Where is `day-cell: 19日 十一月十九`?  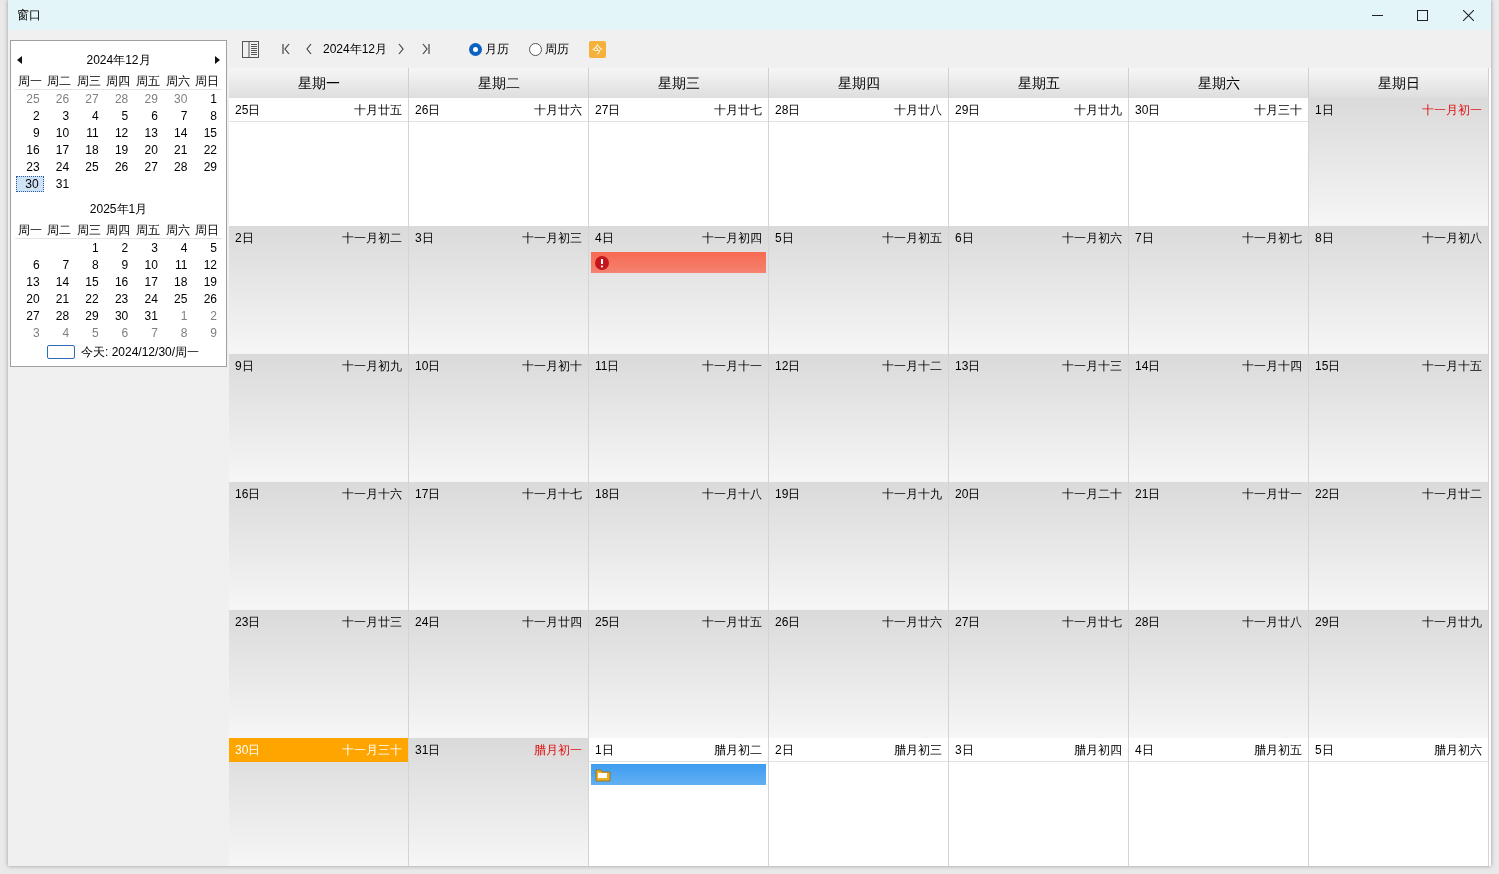
day-cell: 19日 十一月十九 is located at coordinates (859, 546).